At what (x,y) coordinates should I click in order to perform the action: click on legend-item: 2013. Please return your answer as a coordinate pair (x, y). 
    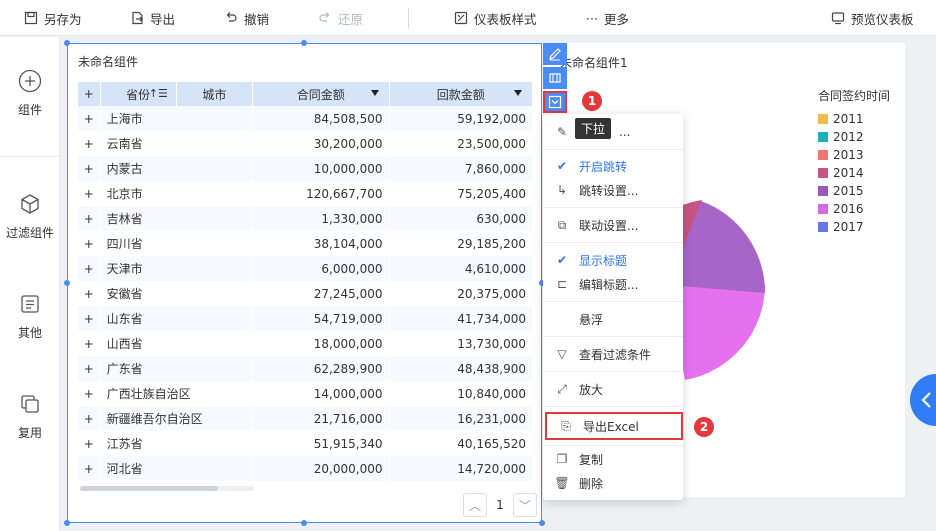
    Looking at the image, I should click on (854, 155).